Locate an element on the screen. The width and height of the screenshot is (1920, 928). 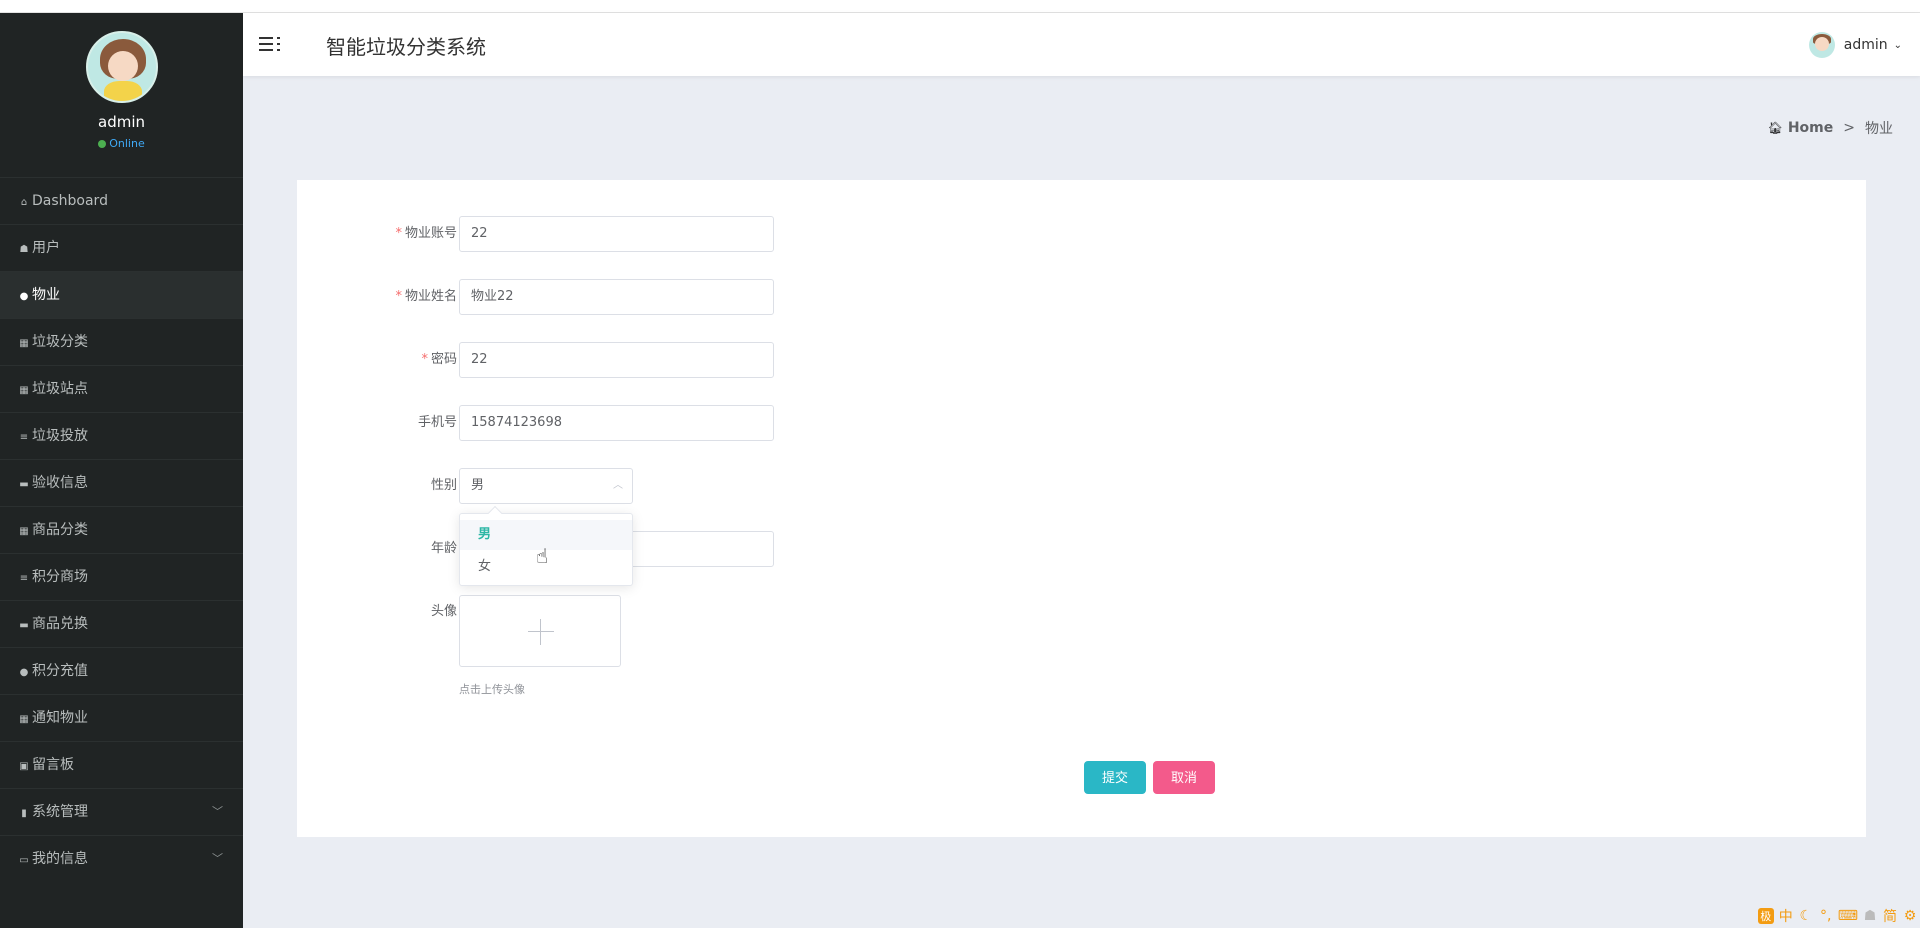
sidebar-item-waste-category: ▦ 垃圾分类 is located at coordinates (121, 341).